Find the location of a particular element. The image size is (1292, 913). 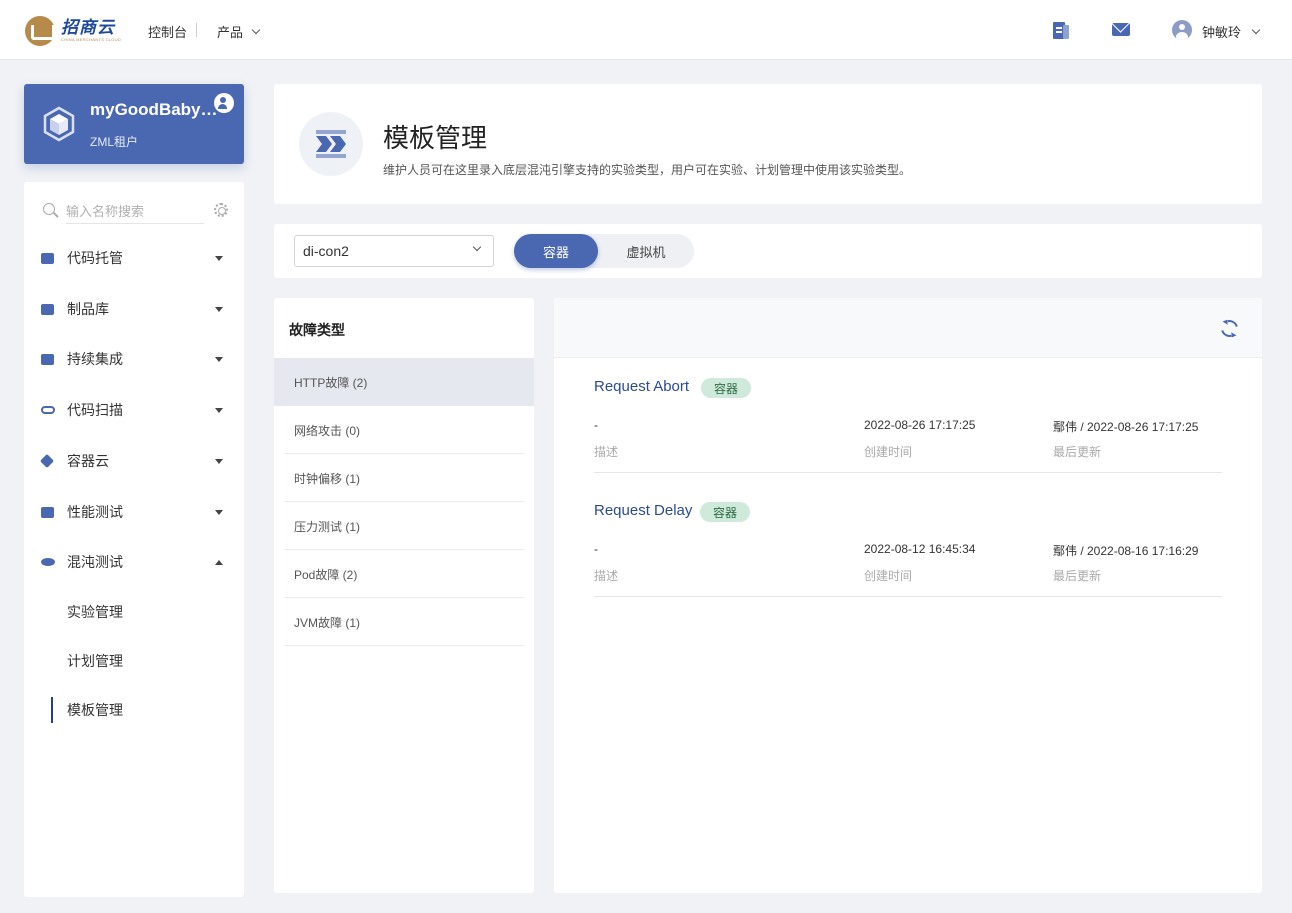

sidebar-item-label: 代码托管 is located at coordinates (95, 258).